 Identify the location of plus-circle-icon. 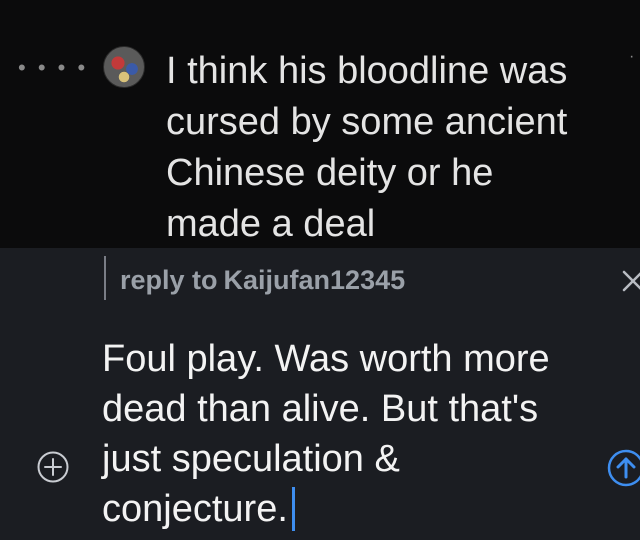
(53, 467).